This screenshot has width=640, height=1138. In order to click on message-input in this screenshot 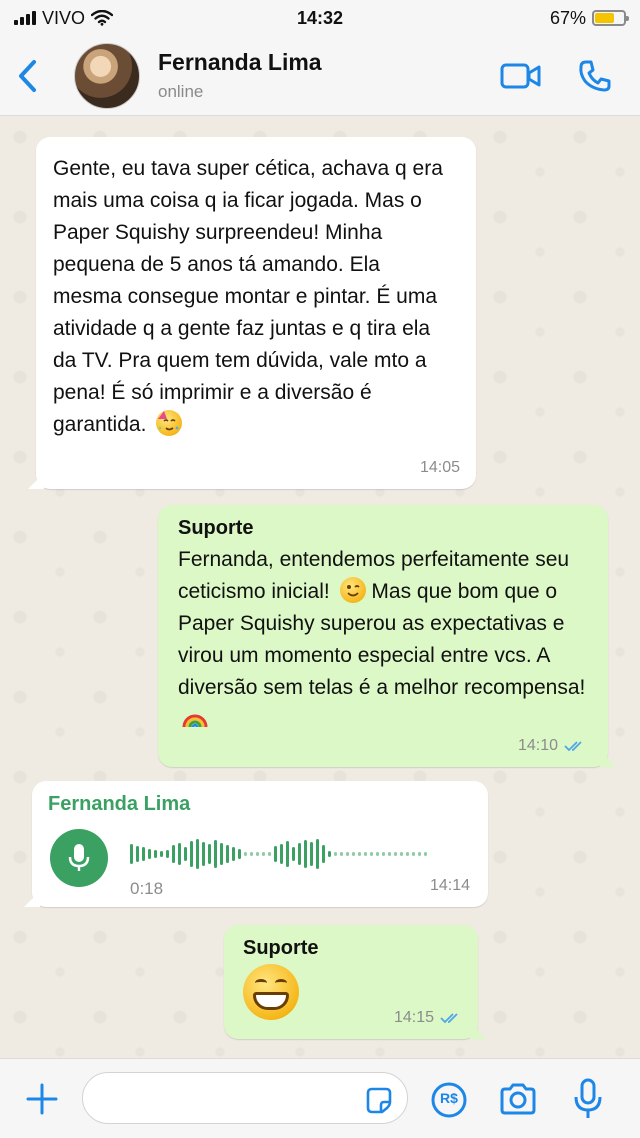, I will do `click(245, 1098)`.